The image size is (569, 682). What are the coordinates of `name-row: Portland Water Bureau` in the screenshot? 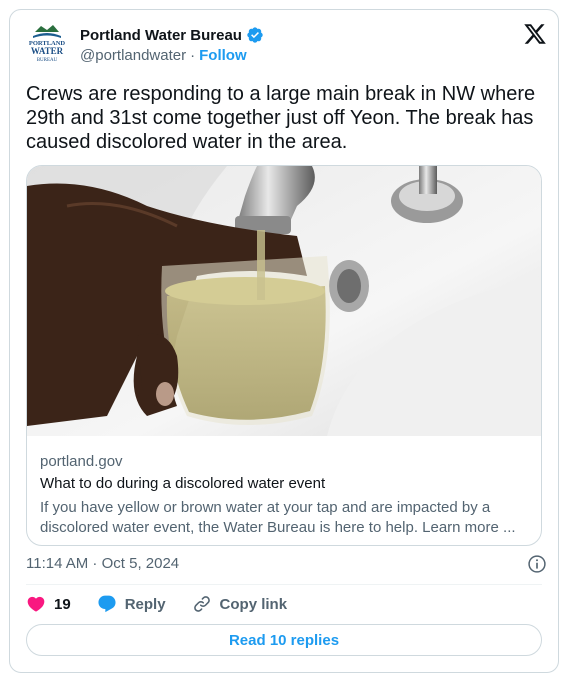 It's located at (172, 35).